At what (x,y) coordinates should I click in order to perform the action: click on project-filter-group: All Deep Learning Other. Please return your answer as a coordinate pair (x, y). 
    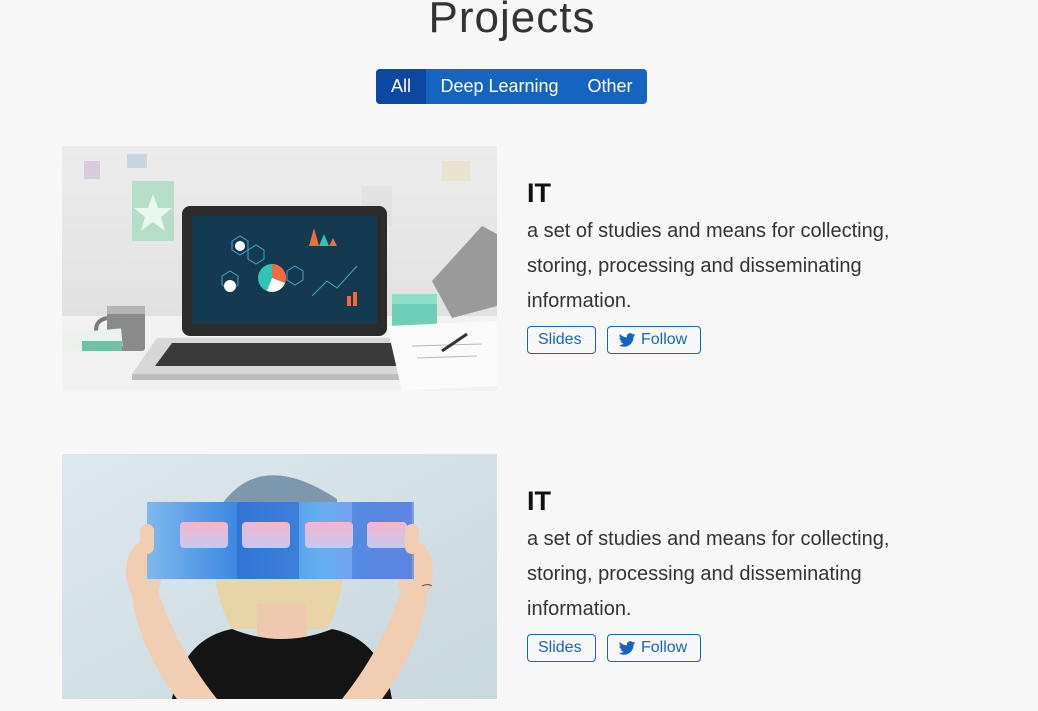
    Looking at the image, I should click on (511, 86).